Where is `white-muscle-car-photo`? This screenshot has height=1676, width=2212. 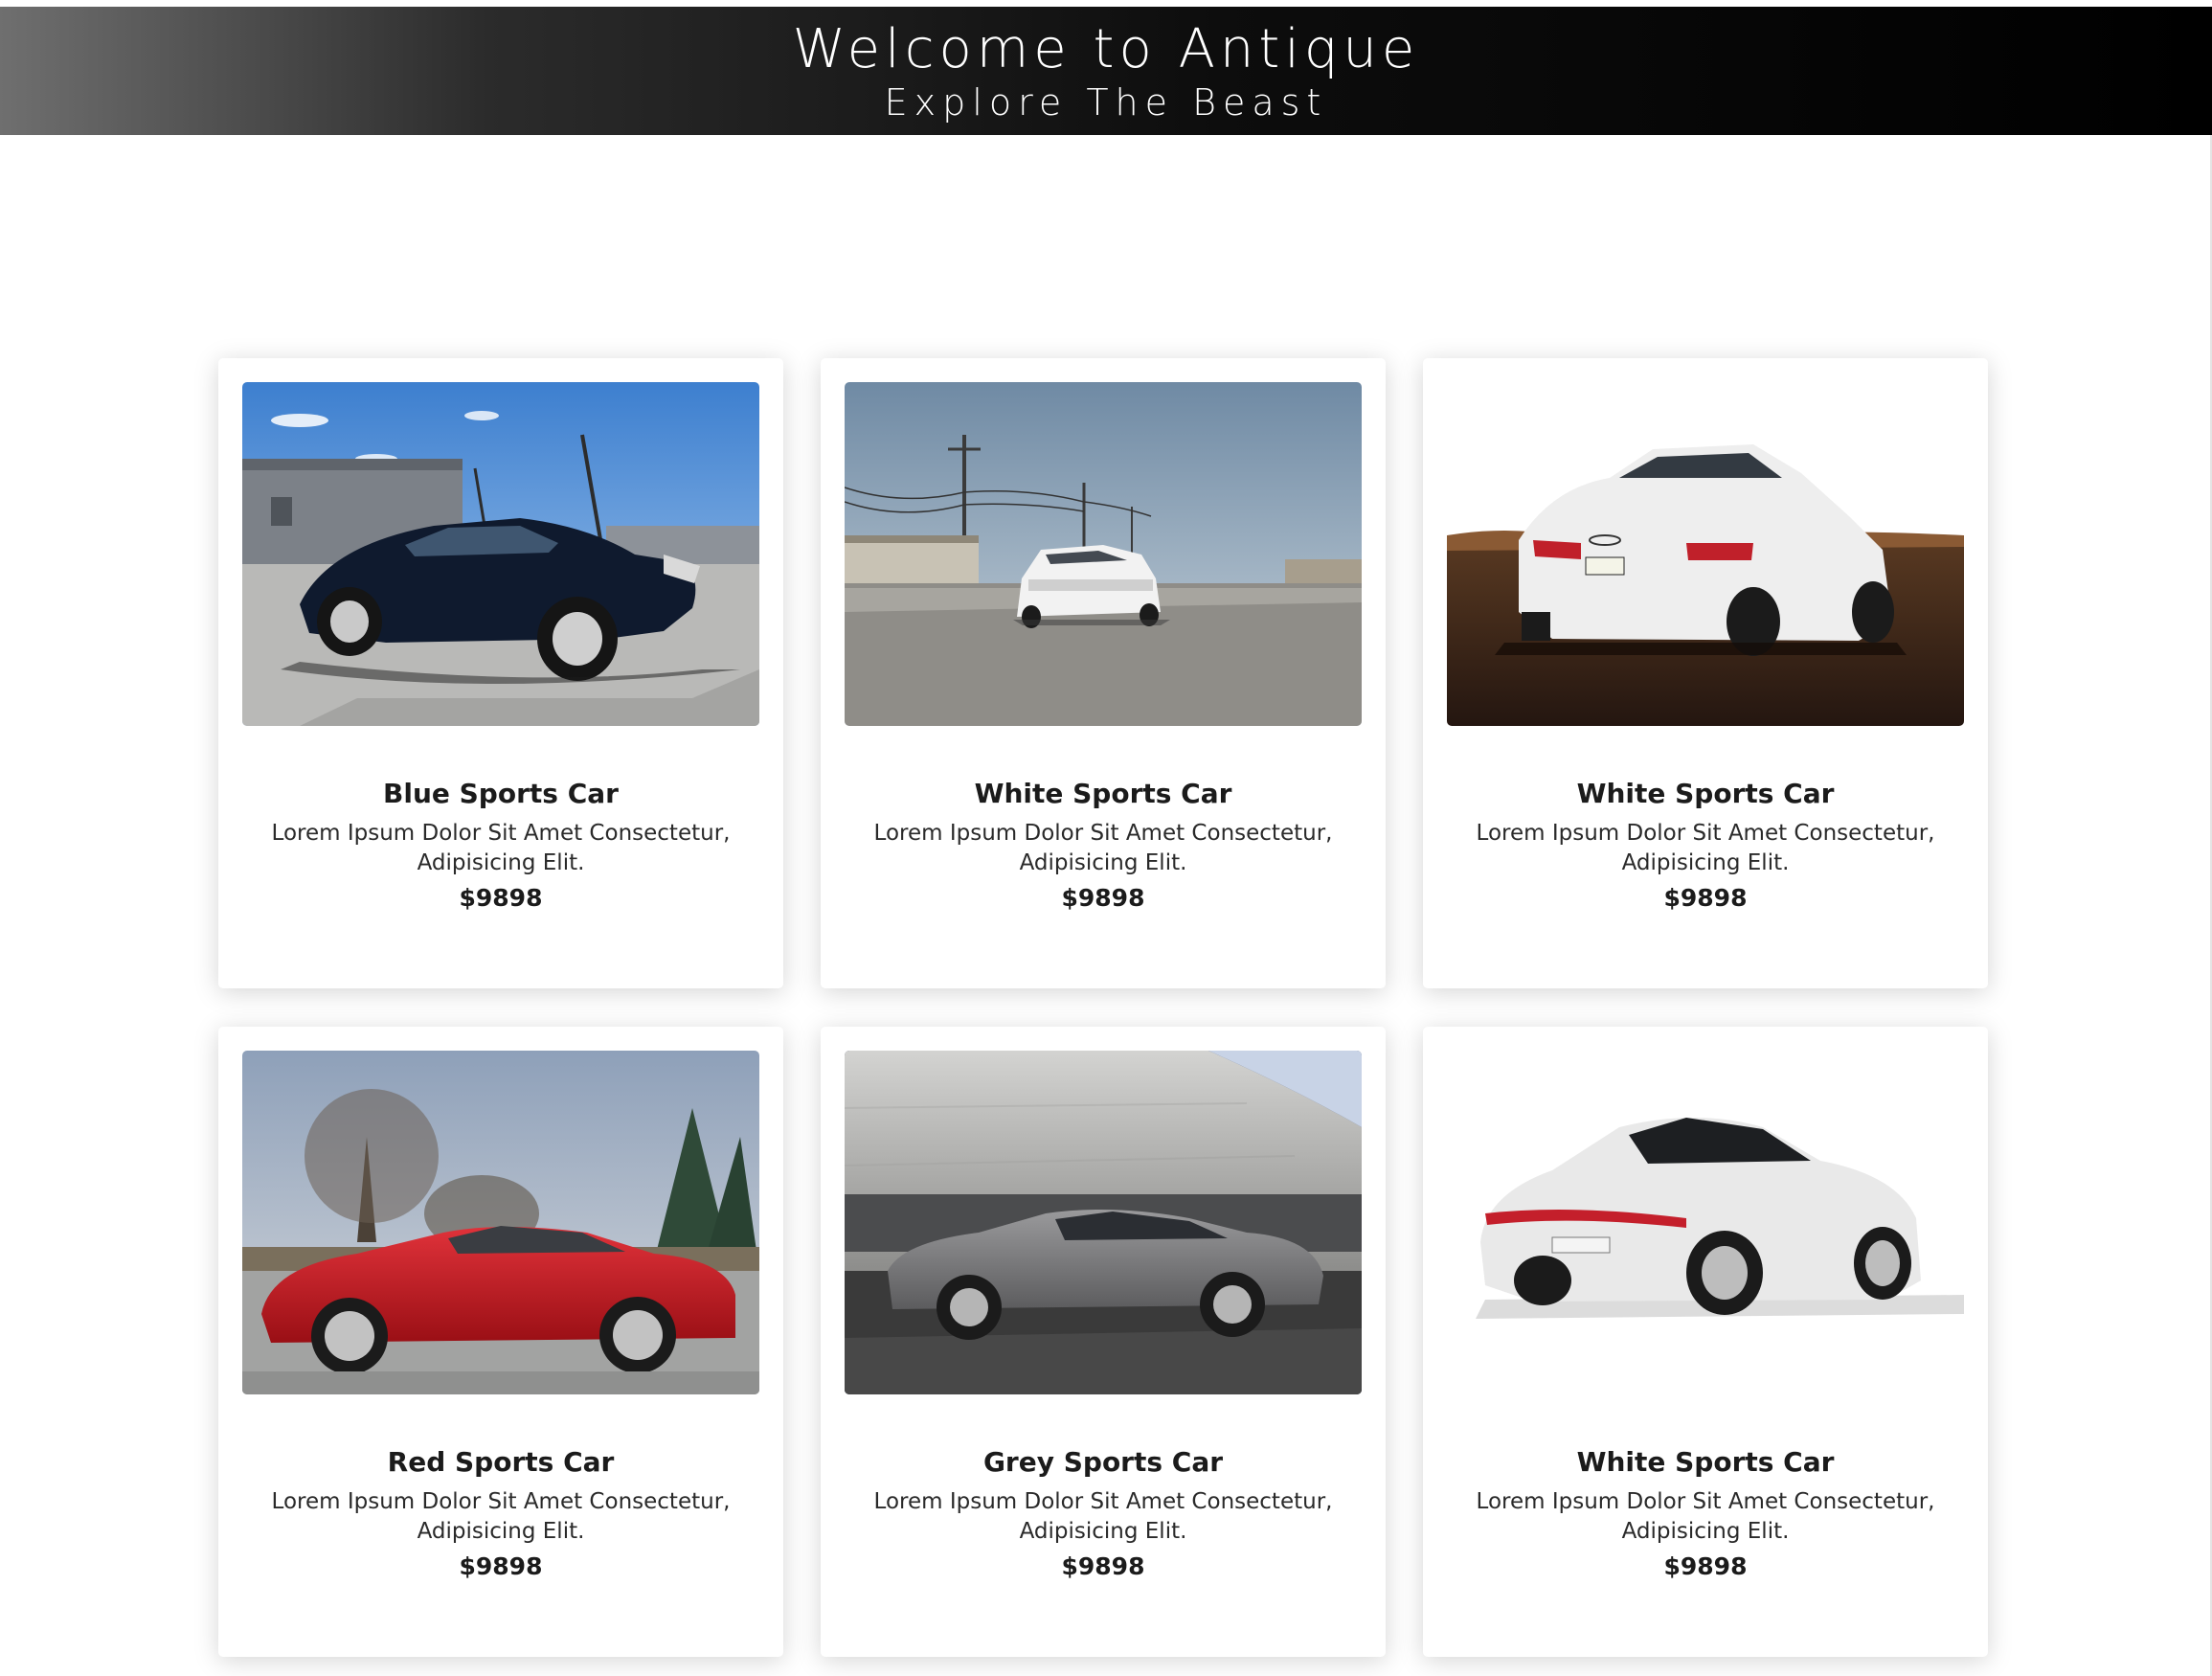
white-muscle-car-photo is located at coordinates (1103, 554).